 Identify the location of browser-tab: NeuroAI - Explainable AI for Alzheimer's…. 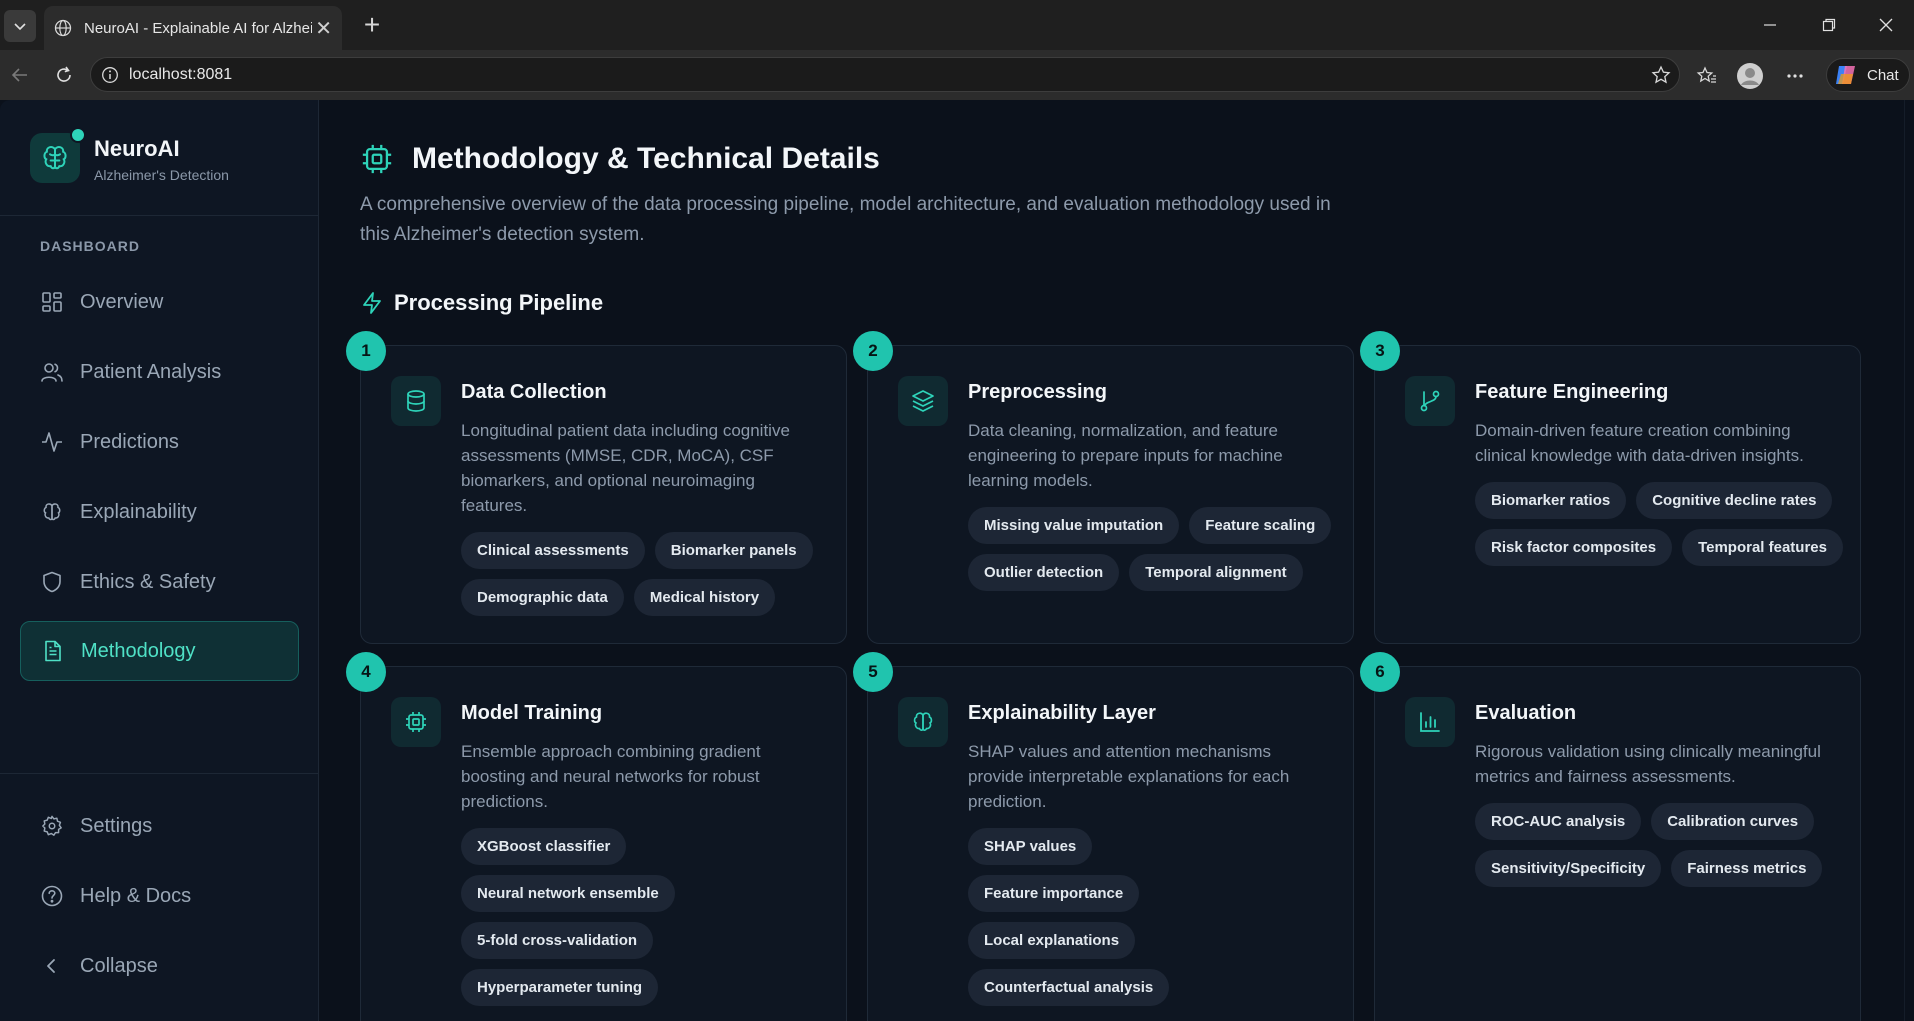
(193, 28).